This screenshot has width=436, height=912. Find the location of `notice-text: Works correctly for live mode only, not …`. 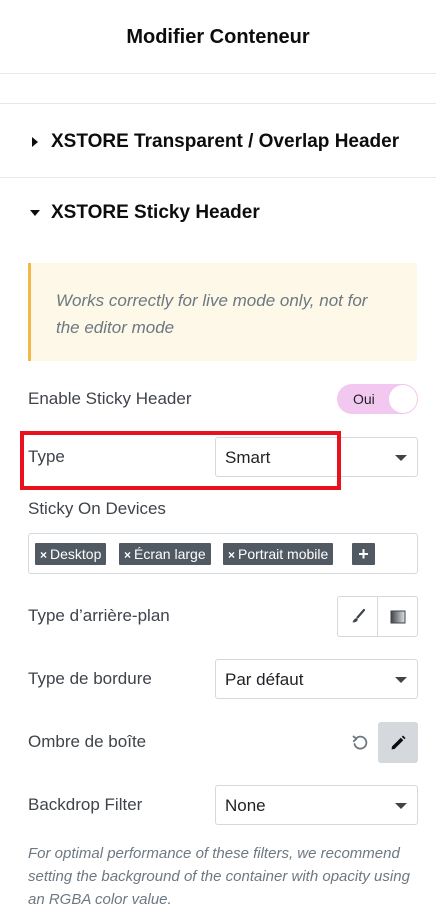

notice-text: Works correctly for live mode only, not … is located at coordinates (212, 314).